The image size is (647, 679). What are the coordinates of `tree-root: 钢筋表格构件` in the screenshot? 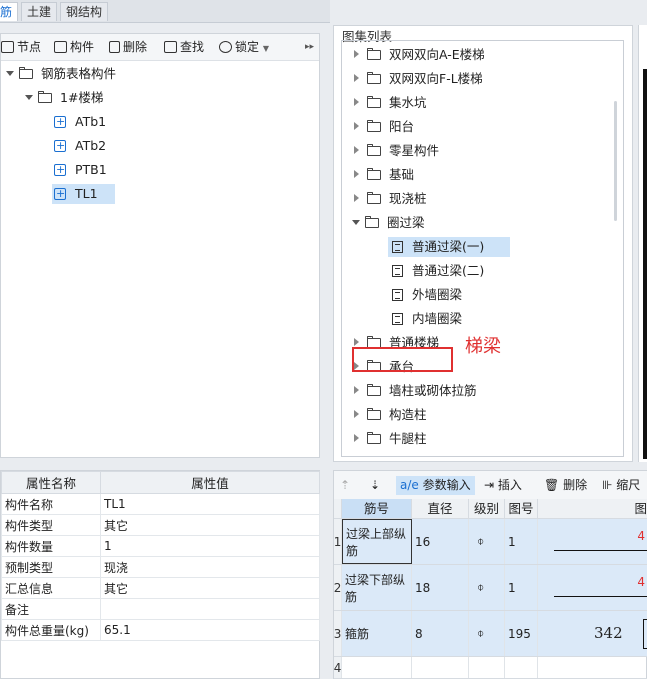 It's located at (61, 74).